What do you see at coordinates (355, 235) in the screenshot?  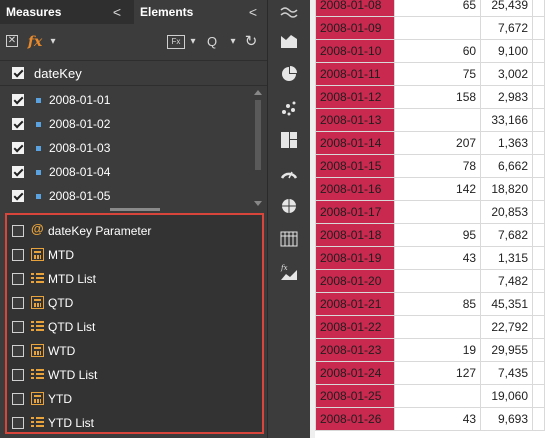 I see `date-cell: 2008-01-18` at bounding box center [355, 235].